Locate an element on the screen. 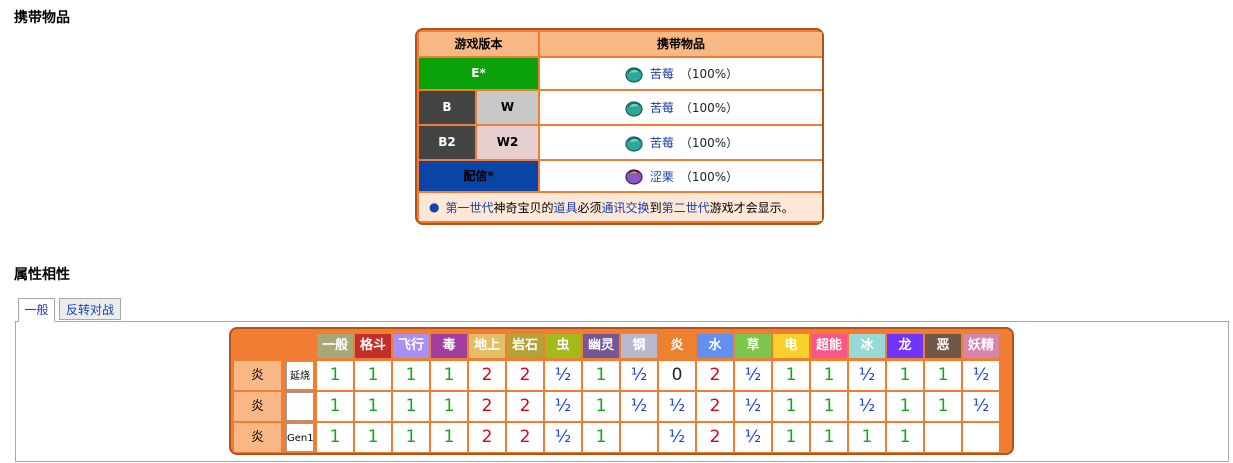 This screenshot has height=463, width=1233. type-header-15: 龙 is located at coordinates (905, 346).